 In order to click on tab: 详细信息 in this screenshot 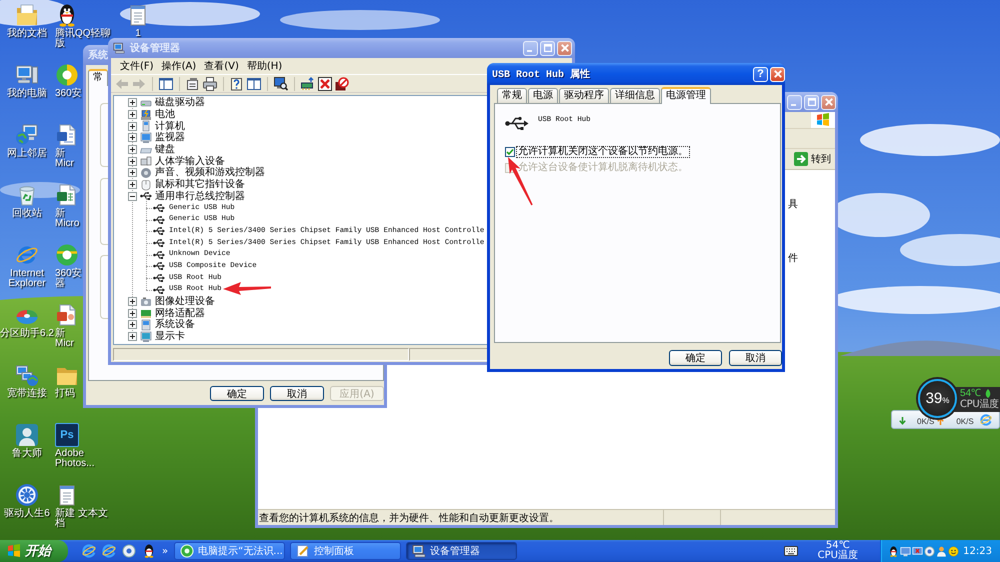, I will do `click(635, 95)`.